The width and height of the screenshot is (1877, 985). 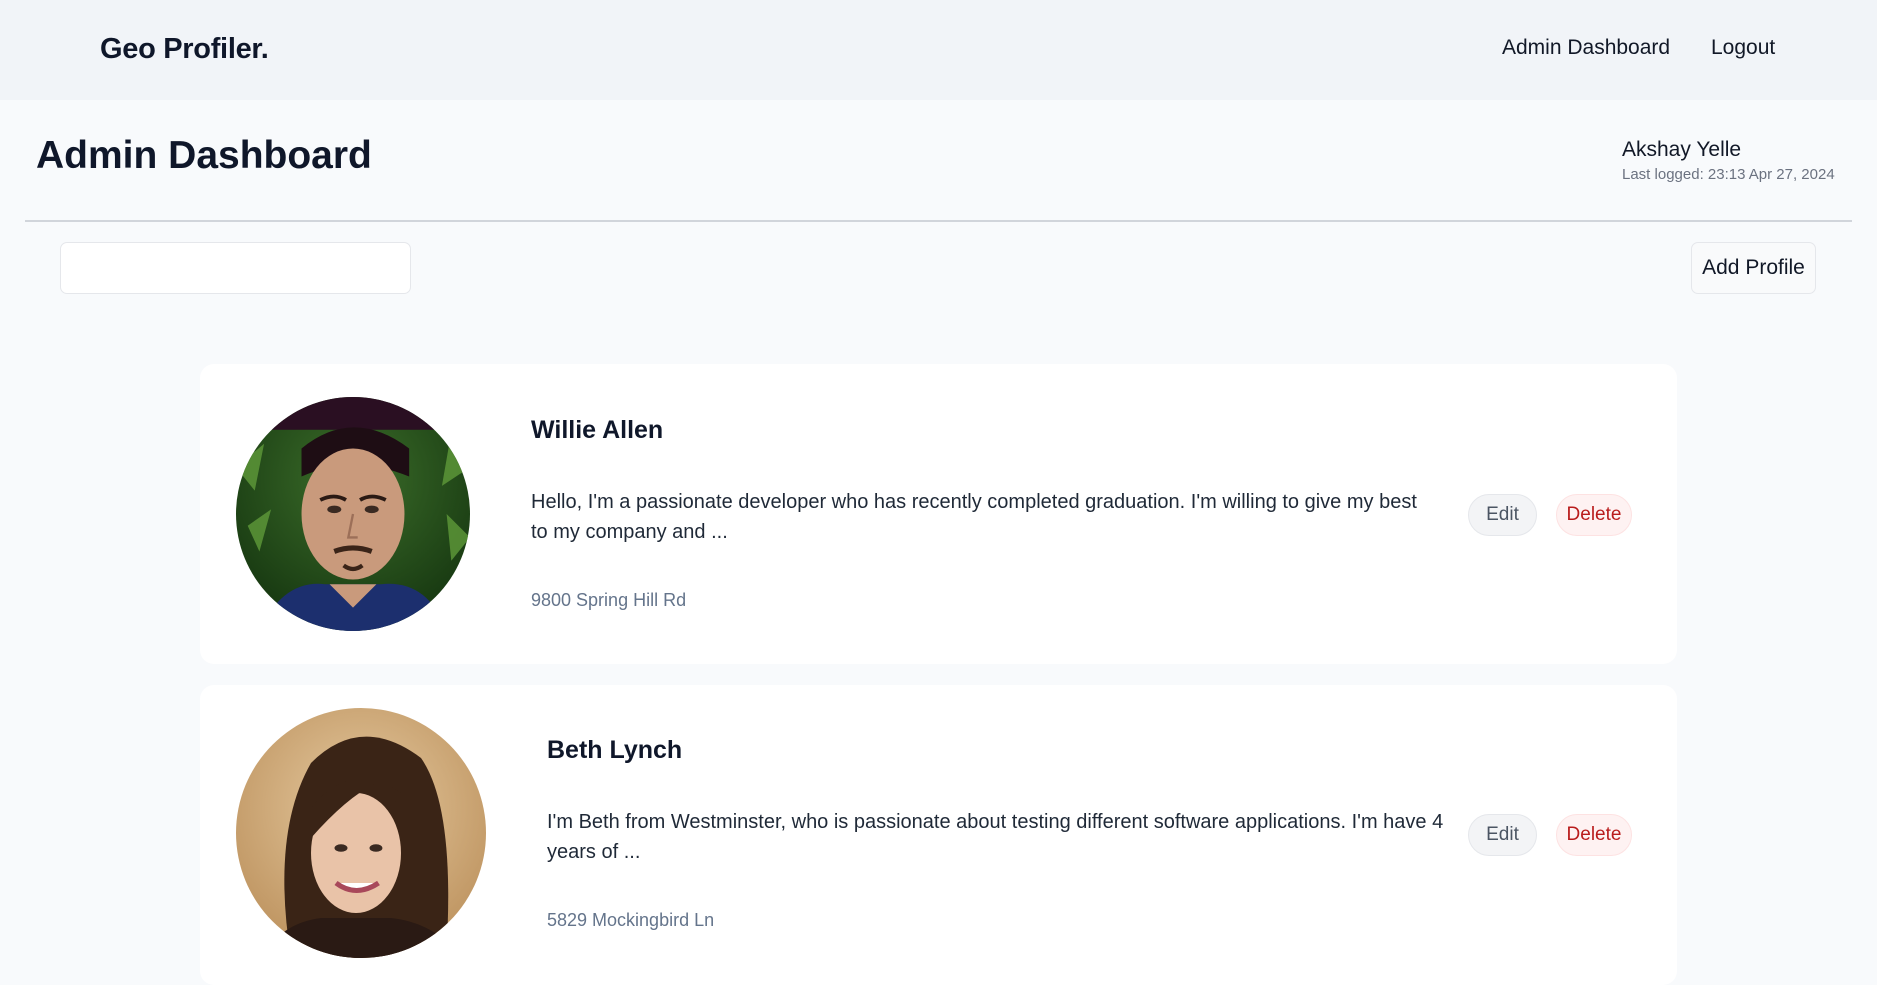 What do you see at coordinates (1682, 149) in the screenshot?
I see `current-user-name: Akshay Yelle` at bounding box center [1682, 149].